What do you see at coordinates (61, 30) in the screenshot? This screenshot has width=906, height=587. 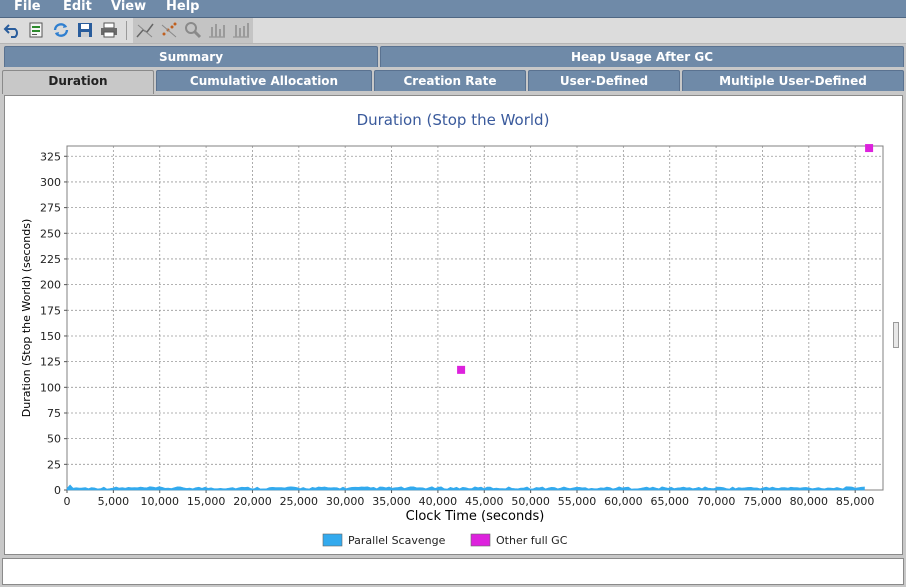 I see `refresh-icon` at bounding box center [61, 30].